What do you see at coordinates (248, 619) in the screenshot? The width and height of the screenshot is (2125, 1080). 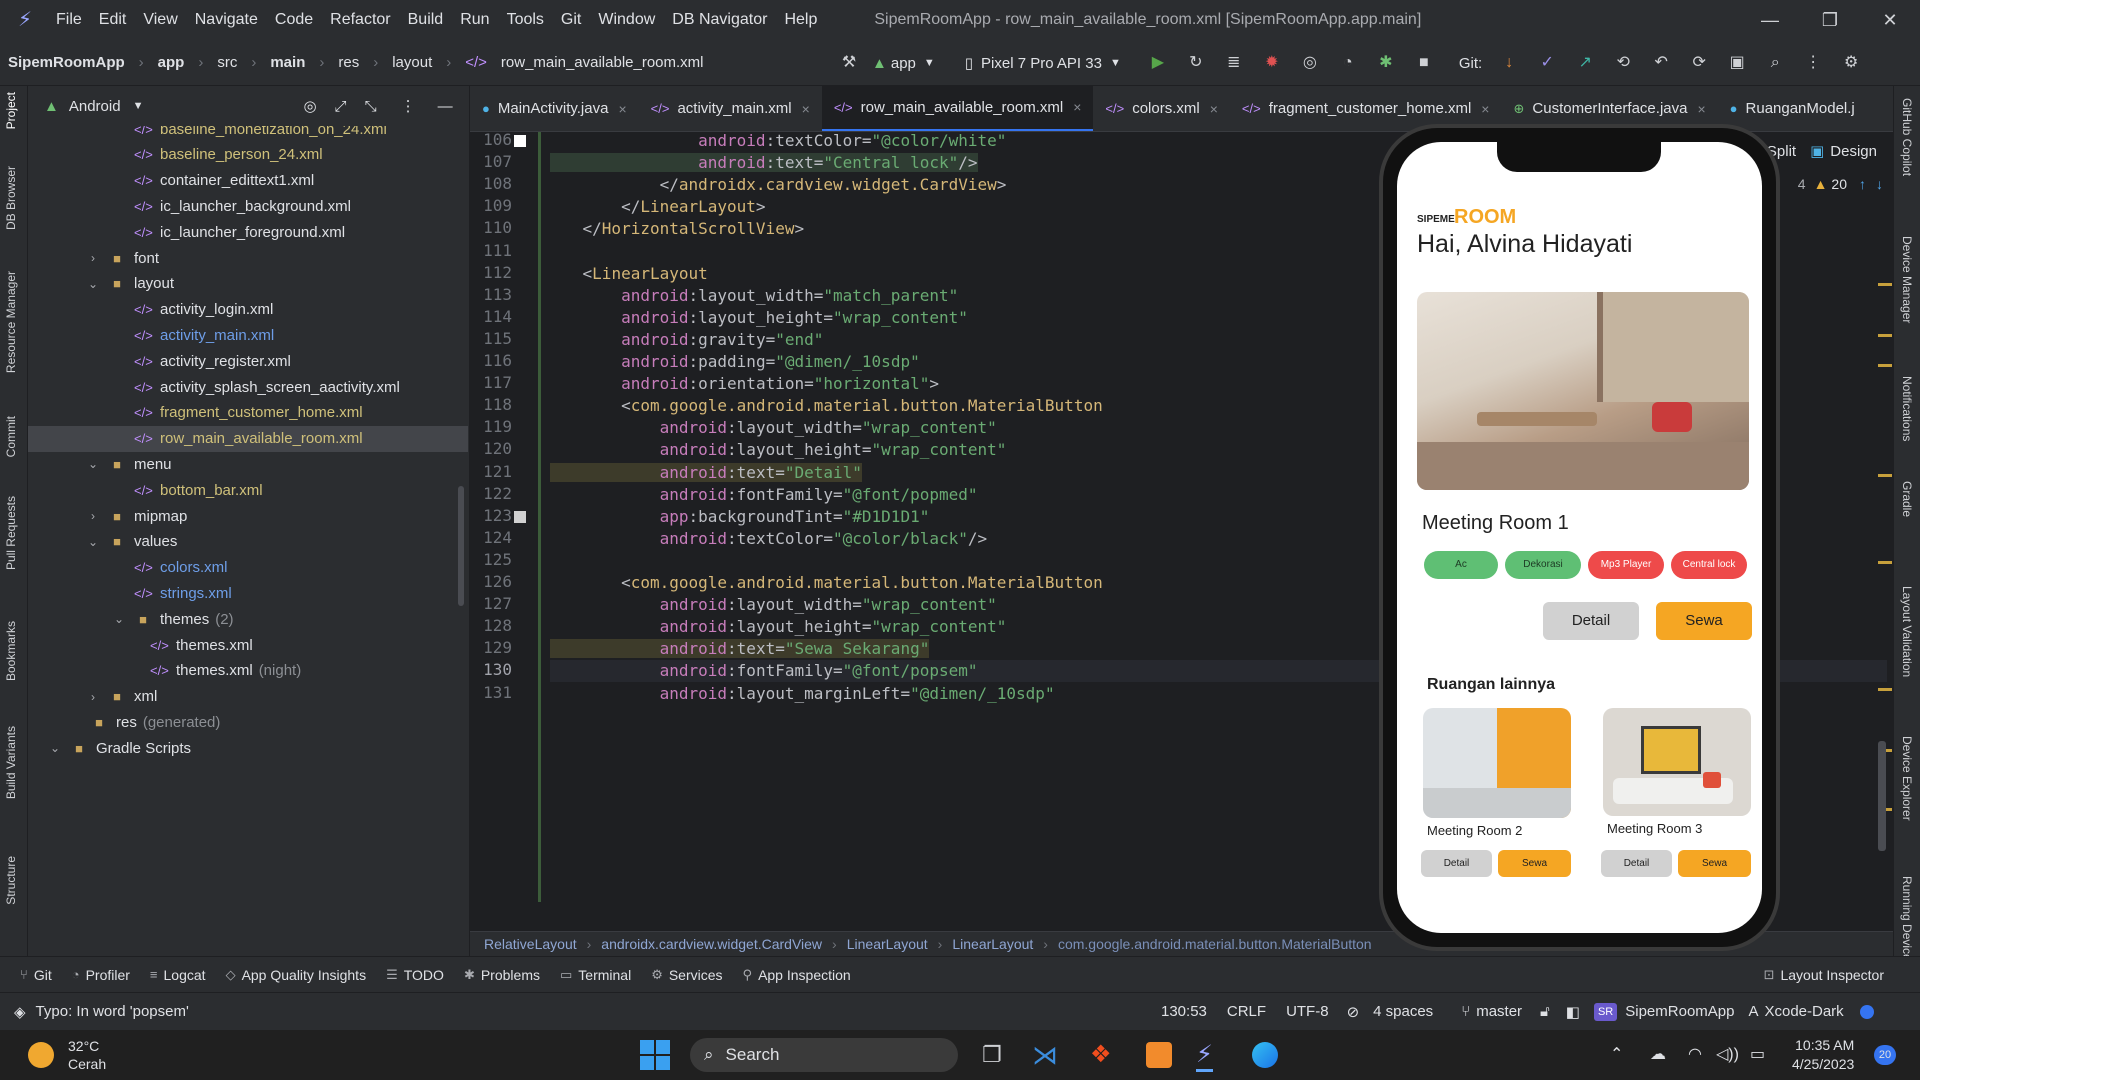 I see `tree-folder: ⌄ ■ themes (2)` at bounding box center [248, 619].